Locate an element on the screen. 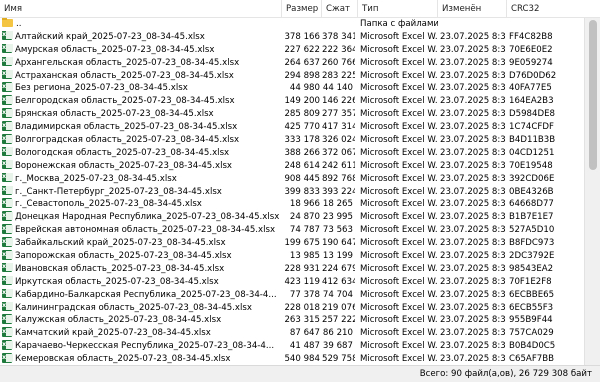 The height and width of the screenshot is (382, 600). column-header-name: Имя is located at coordinates (141, 9).